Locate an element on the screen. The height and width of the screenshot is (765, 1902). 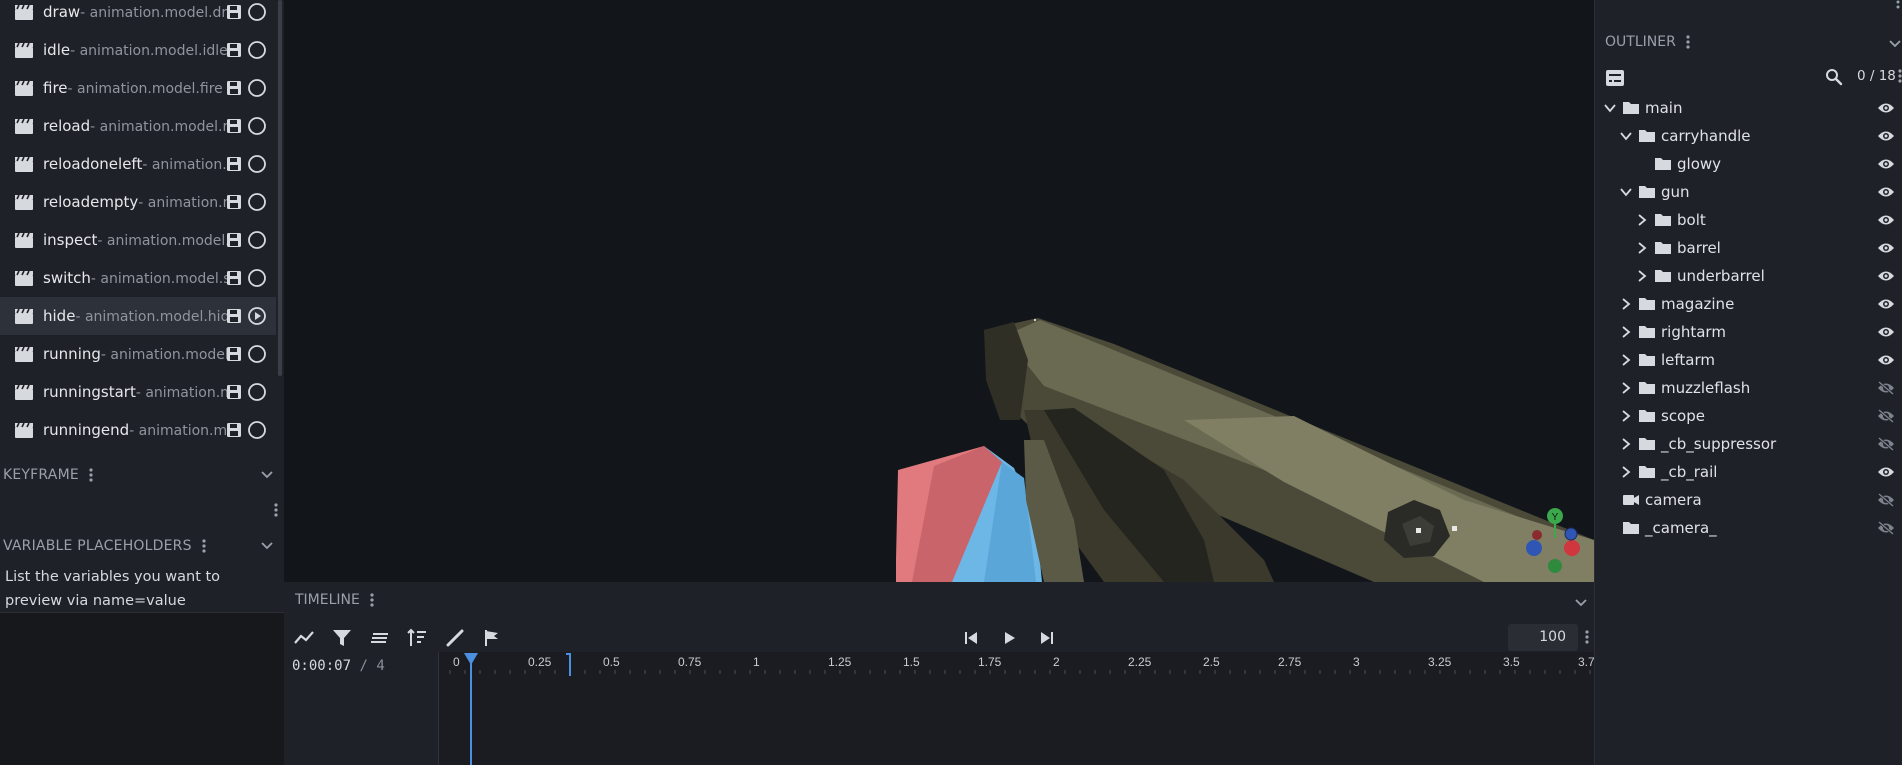
outliner-item: barrel is located at coordinates (1748, 248).